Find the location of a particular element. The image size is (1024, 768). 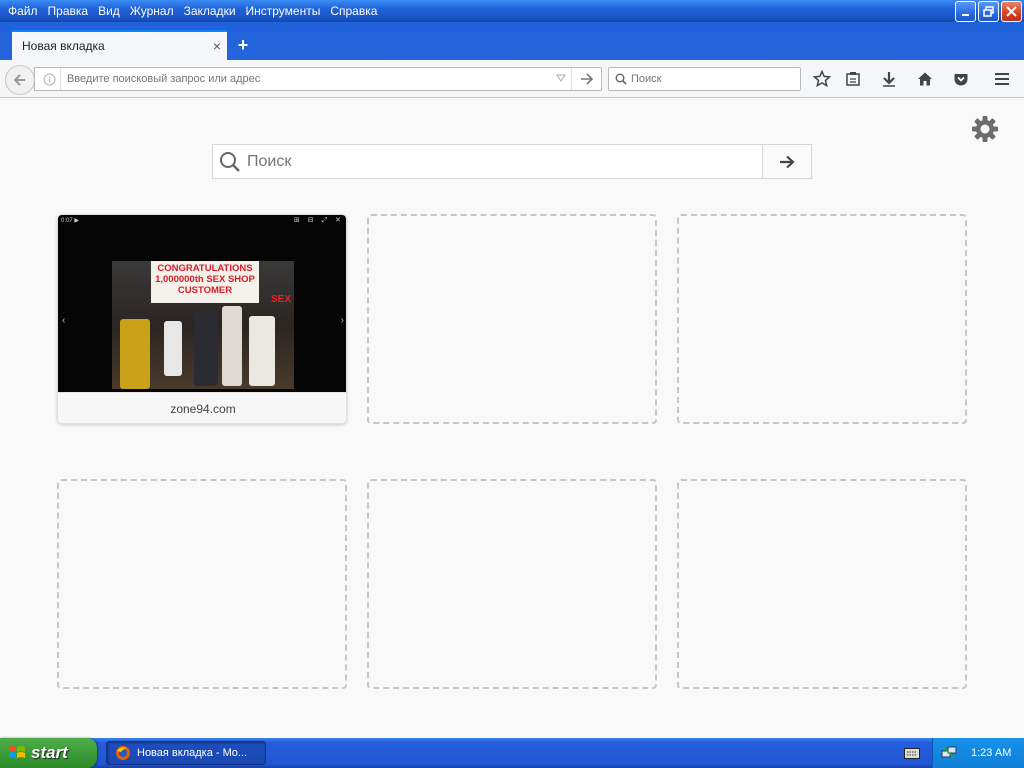

menu-bookmarks: Закладки is located at coordinates (211, 11).